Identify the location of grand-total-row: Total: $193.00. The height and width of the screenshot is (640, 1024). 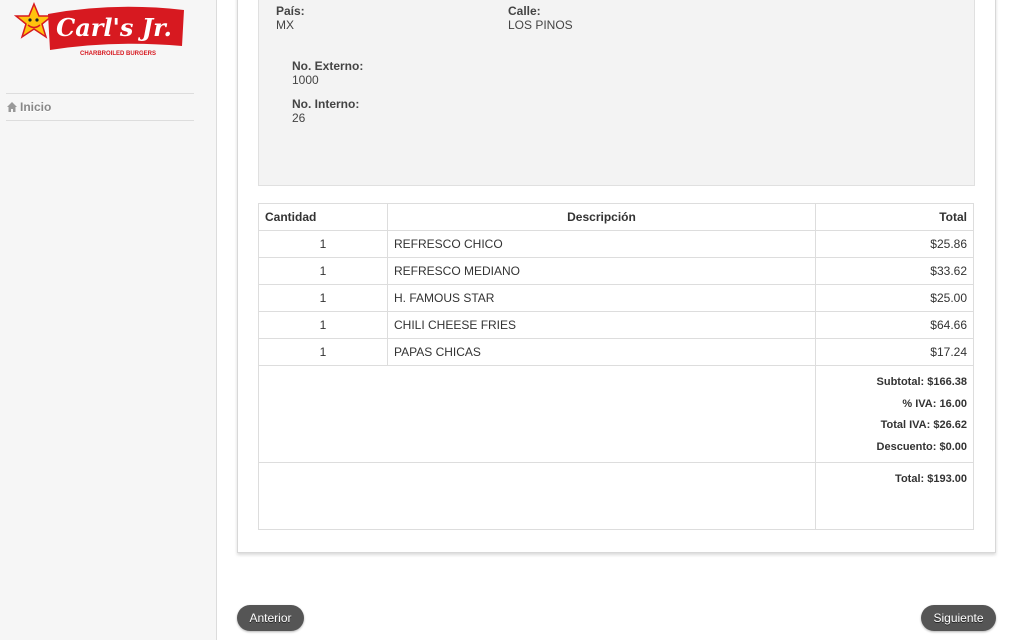
(616, 496).